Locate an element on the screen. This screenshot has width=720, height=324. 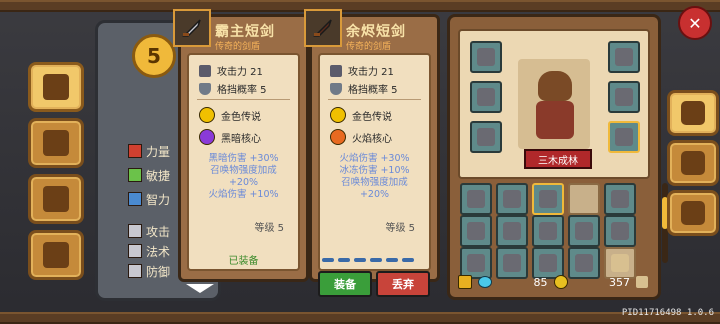
slot-ring is located at coordinates (486, 97).